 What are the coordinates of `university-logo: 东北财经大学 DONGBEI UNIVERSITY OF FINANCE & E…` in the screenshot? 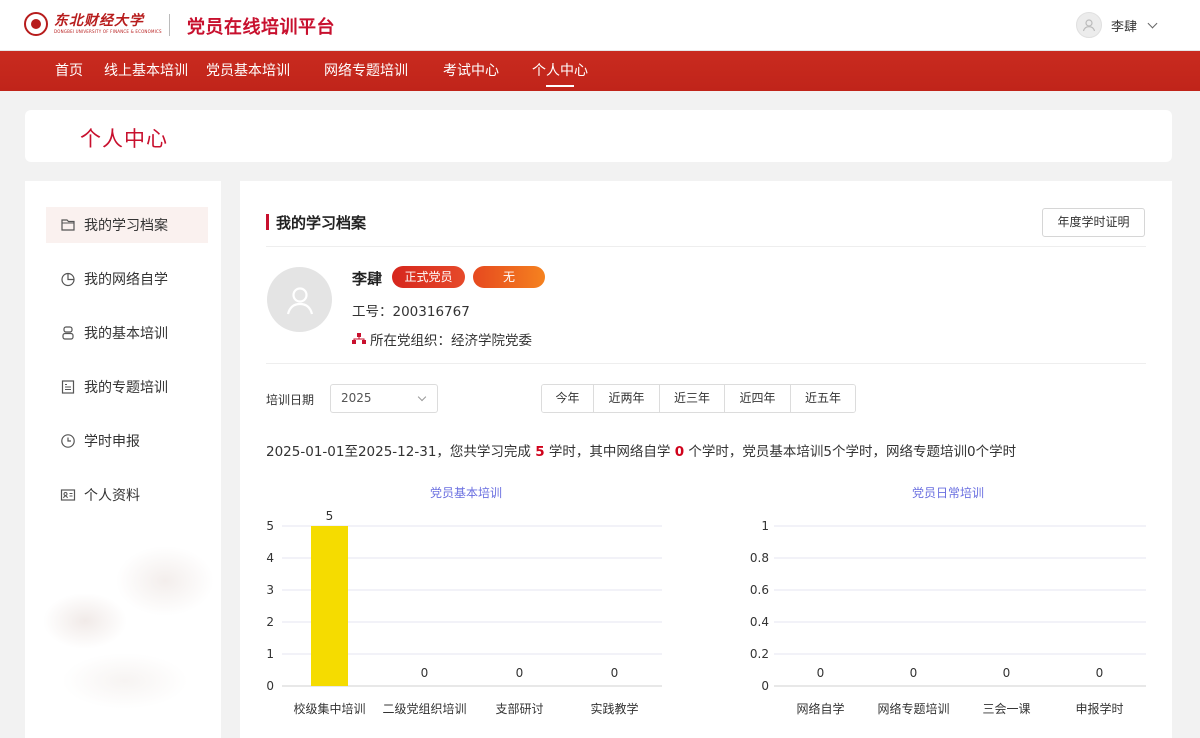 It's located at (93, 24).